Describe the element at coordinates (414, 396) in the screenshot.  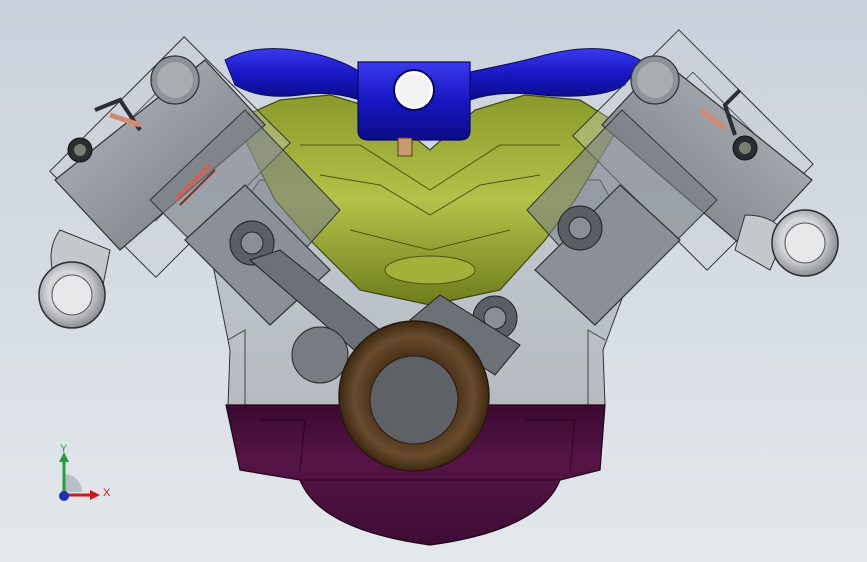
I see `crankshaft-pulley` at that location.